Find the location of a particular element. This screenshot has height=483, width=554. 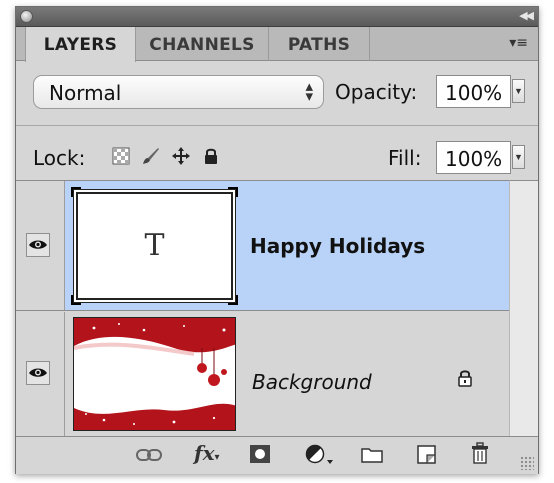

layer-name-happy-holidays: Happy Holidays is located at coordinates (337, 246).